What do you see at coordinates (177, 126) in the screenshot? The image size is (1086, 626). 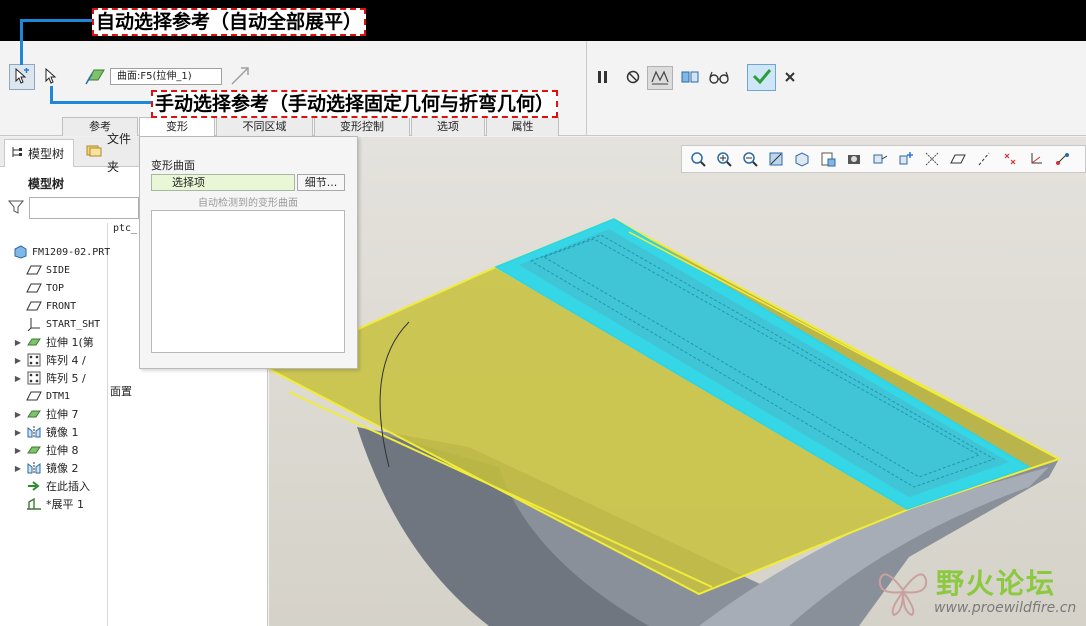 I see `tab-deformation: 变形` at bounding box center [177, 126].